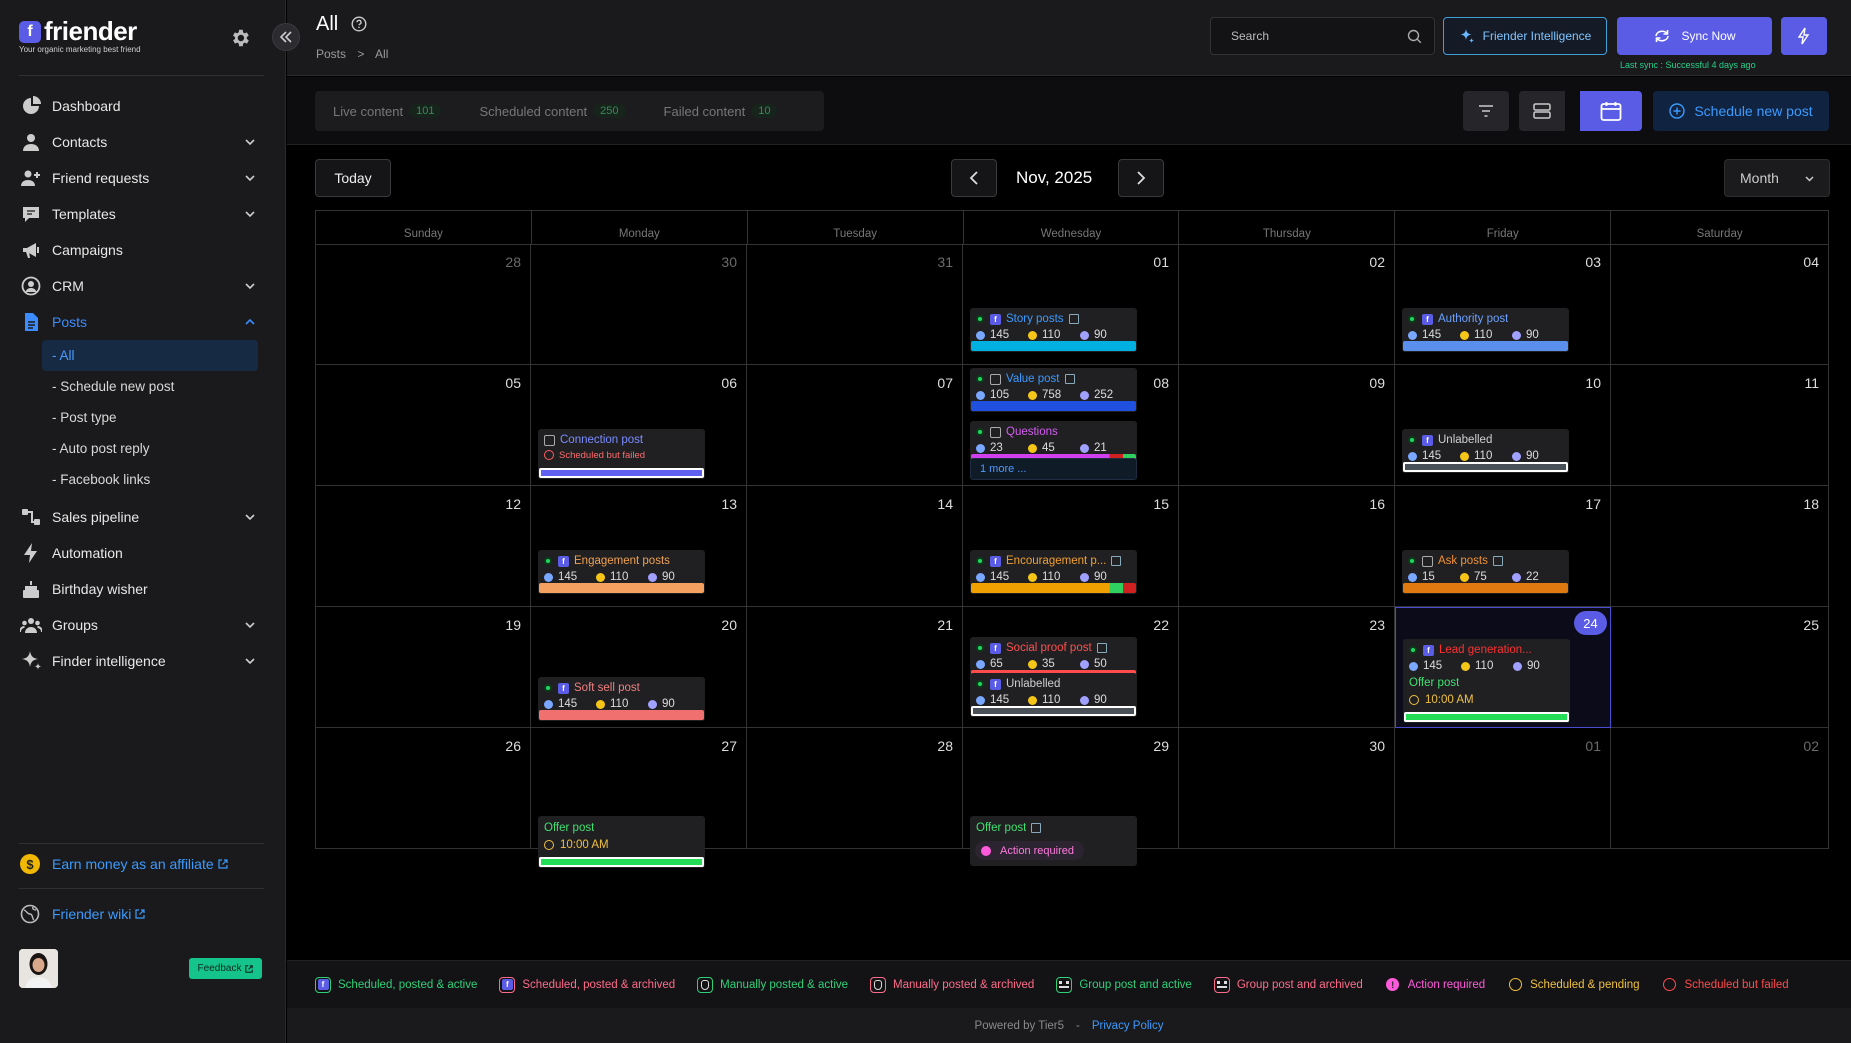  What do you see at coordinates (1486, 111) in the screenshot?
I see `filter-button` at bounding box center [1486, 111].